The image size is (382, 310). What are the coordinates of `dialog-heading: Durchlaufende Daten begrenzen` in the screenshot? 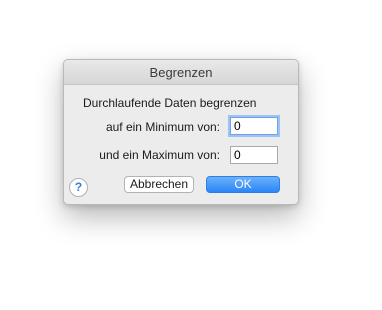 It's located at (170, 103).